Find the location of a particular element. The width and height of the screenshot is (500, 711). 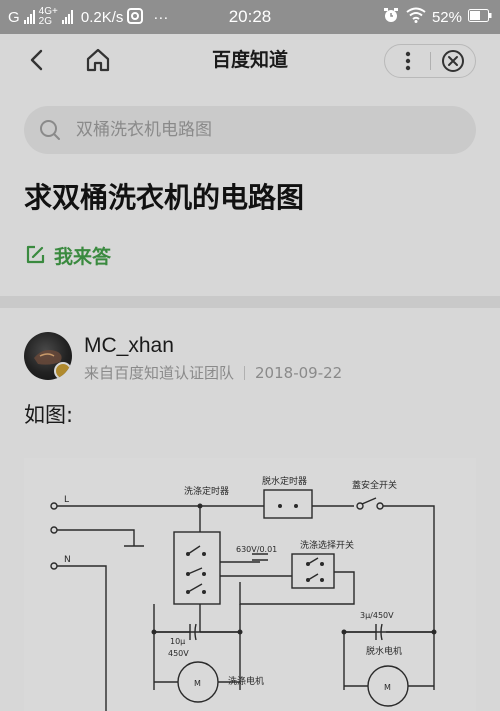

alarm-icon is located at coordinates (391, 17).